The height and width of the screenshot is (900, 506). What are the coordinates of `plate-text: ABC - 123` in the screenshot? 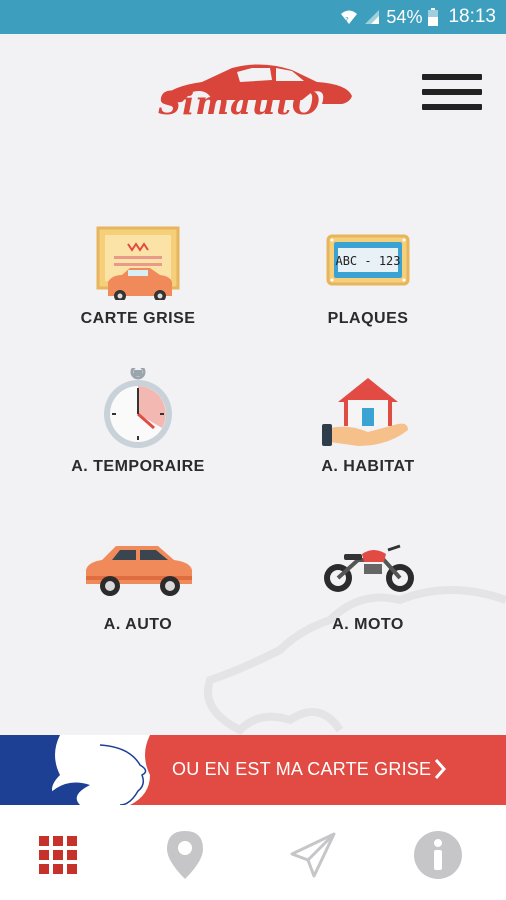 It's located at (367, 261).